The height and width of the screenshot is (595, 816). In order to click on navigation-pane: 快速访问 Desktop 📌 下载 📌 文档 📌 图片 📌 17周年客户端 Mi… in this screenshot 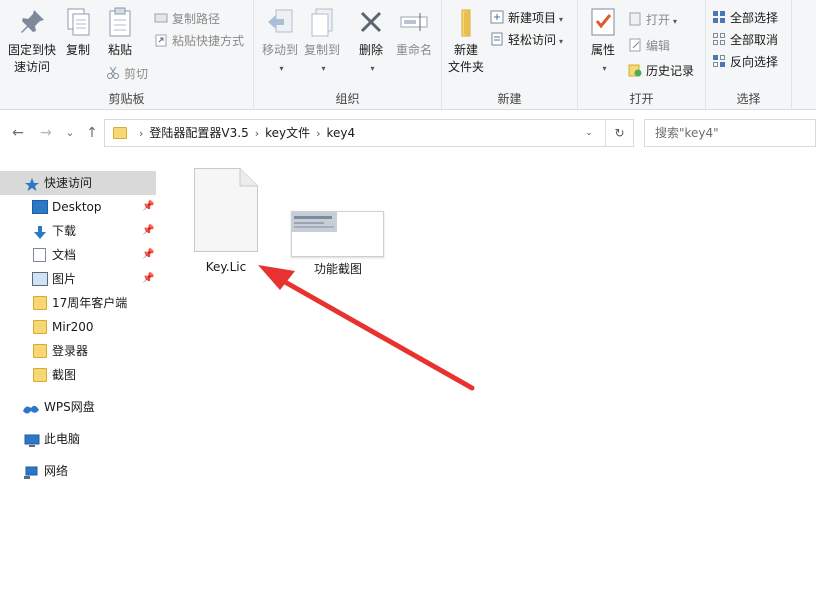, I will do `click(80, 380)`.